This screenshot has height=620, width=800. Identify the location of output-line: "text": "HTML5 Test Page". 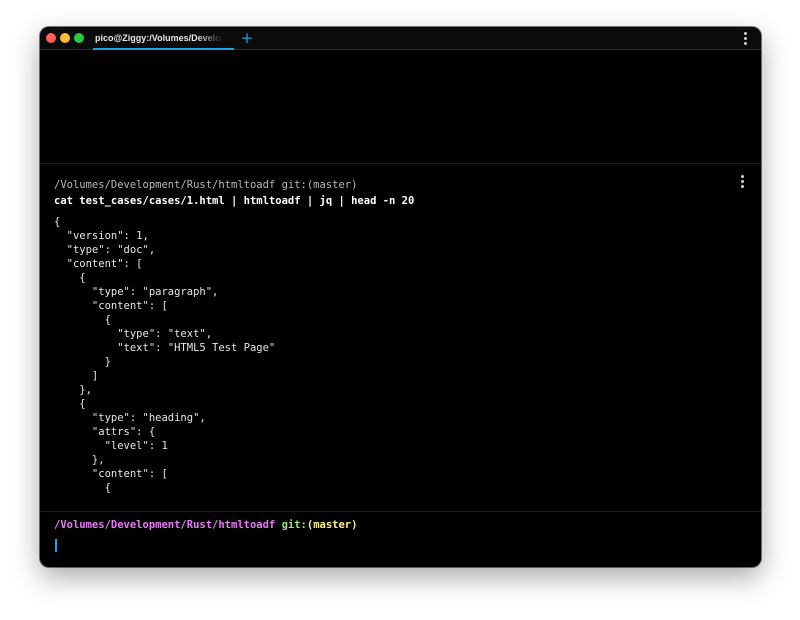
(165, 348).